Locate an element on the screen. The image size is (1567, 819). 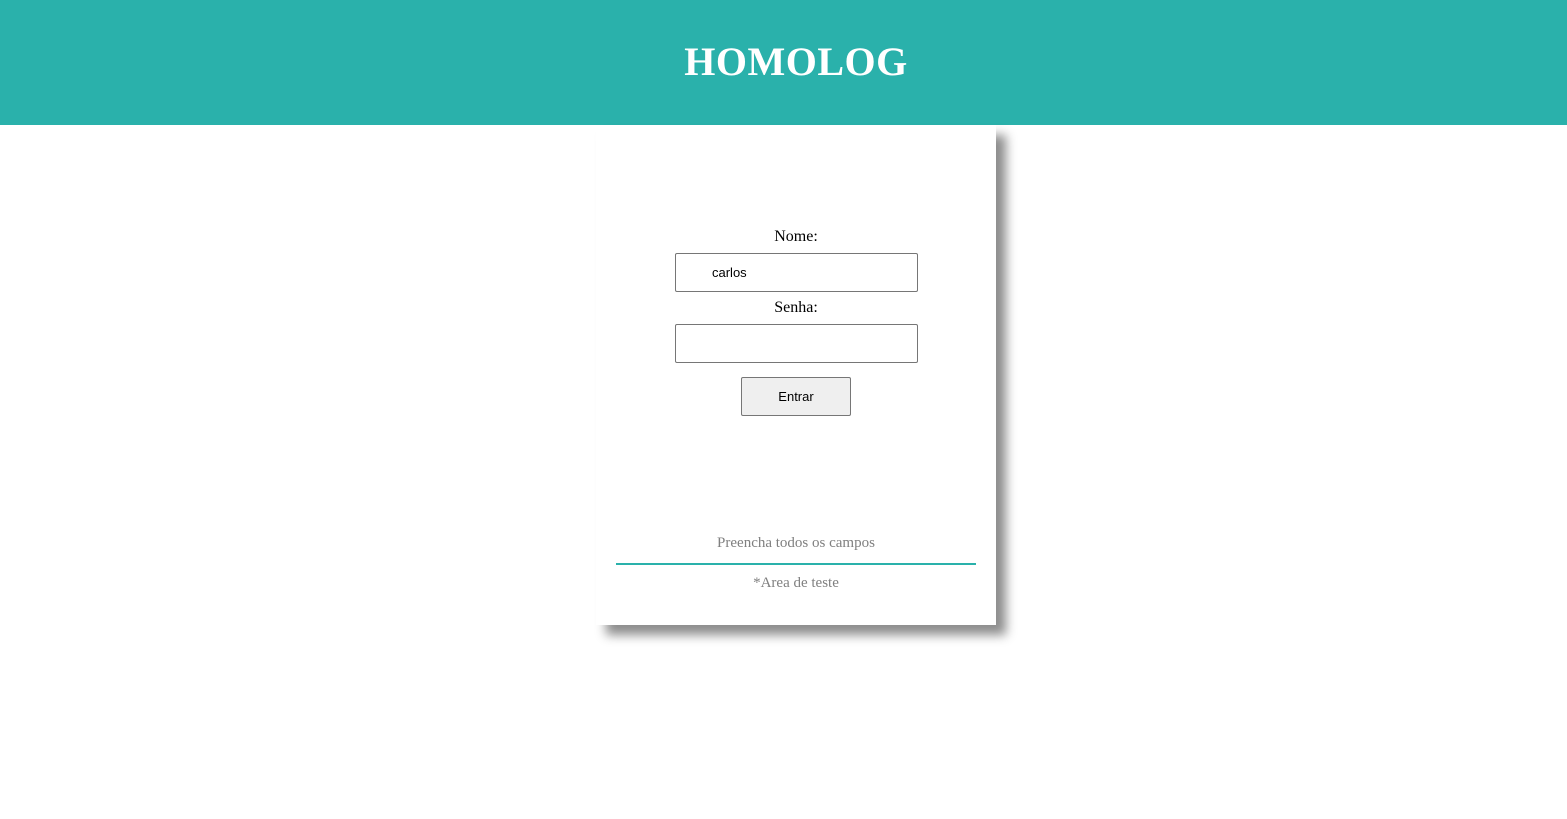
page-title: HOMOLOG is located at coordinates (796, 61).